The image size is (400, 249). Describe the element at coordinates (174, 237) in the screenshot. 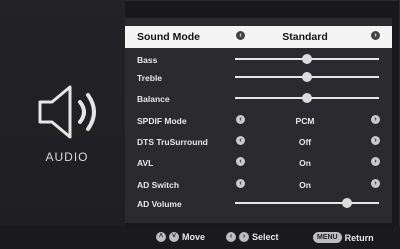

I see `down-arrow-icon: ˅` at that location.